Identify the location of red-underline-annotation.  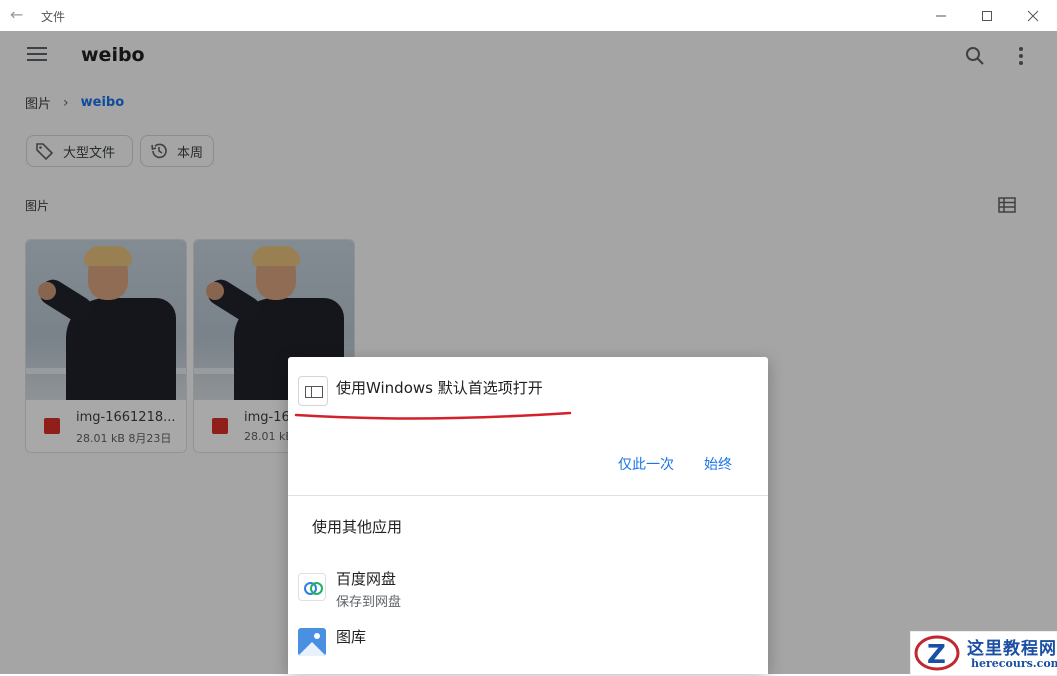
(433, 415).